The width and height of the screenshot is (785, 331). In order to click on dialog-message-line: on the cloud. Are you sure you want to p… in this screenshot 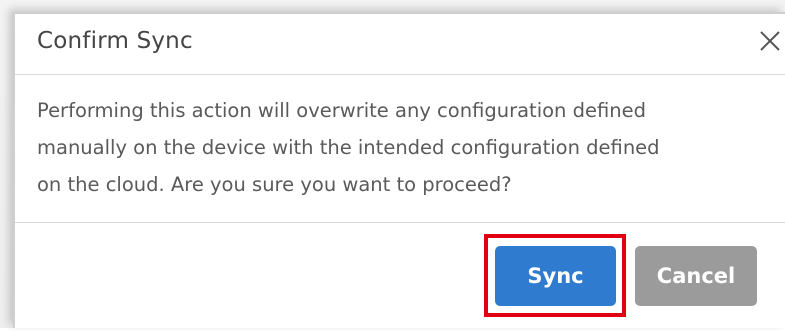, I will do `click(274, 184)`.